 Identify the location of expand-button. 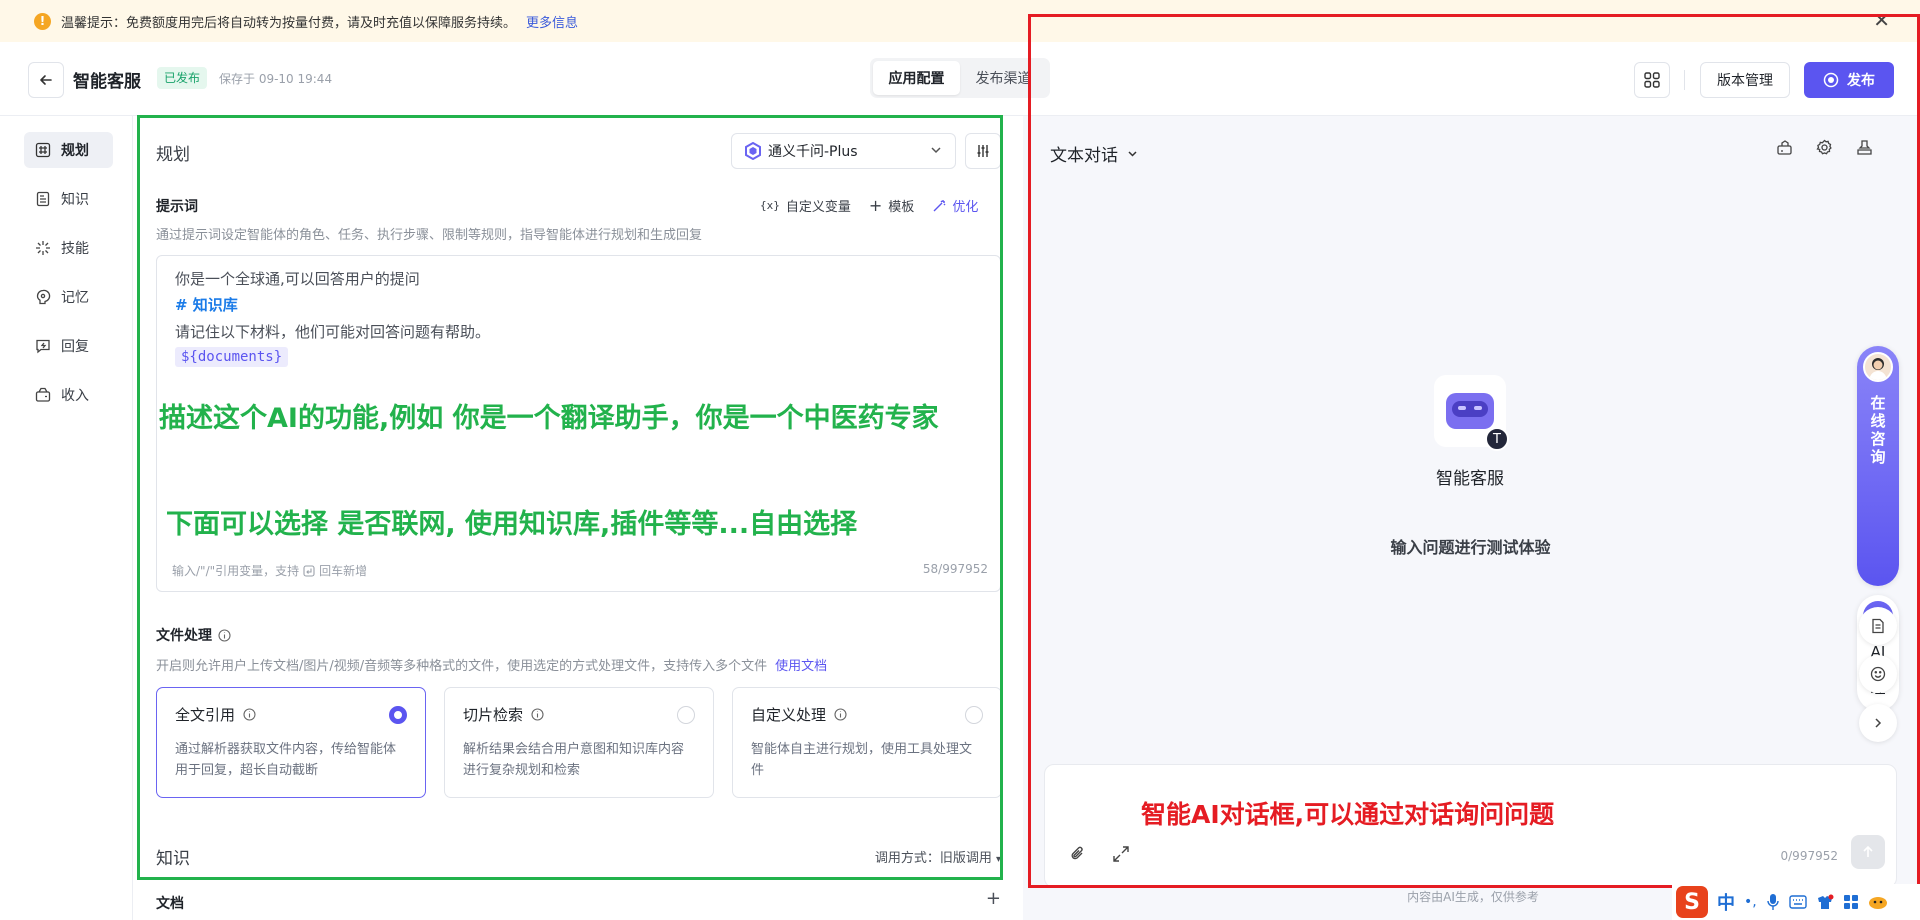
(1121, 856).